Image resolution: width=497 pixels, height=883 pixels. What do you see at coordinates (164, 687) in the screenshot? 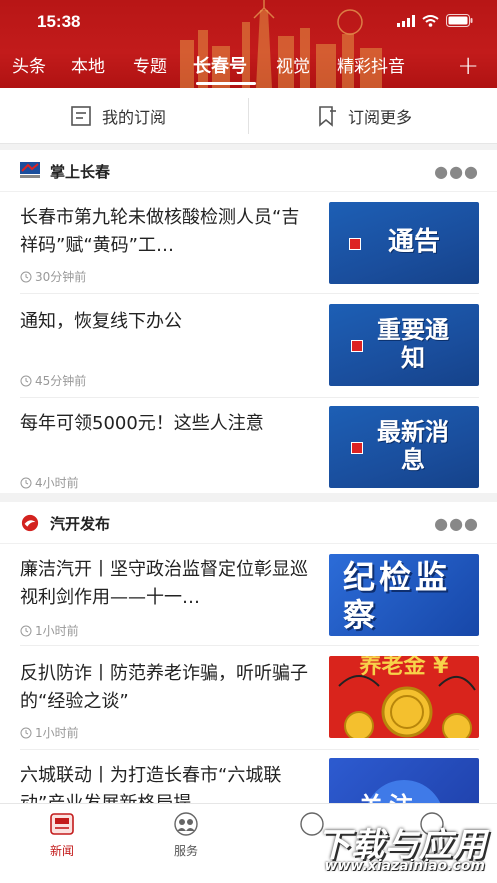
I see `news-title: 反扒防诈丨防范养老诈骗，听听骗子的“经验之谈”` at bounding box center [164, 687].